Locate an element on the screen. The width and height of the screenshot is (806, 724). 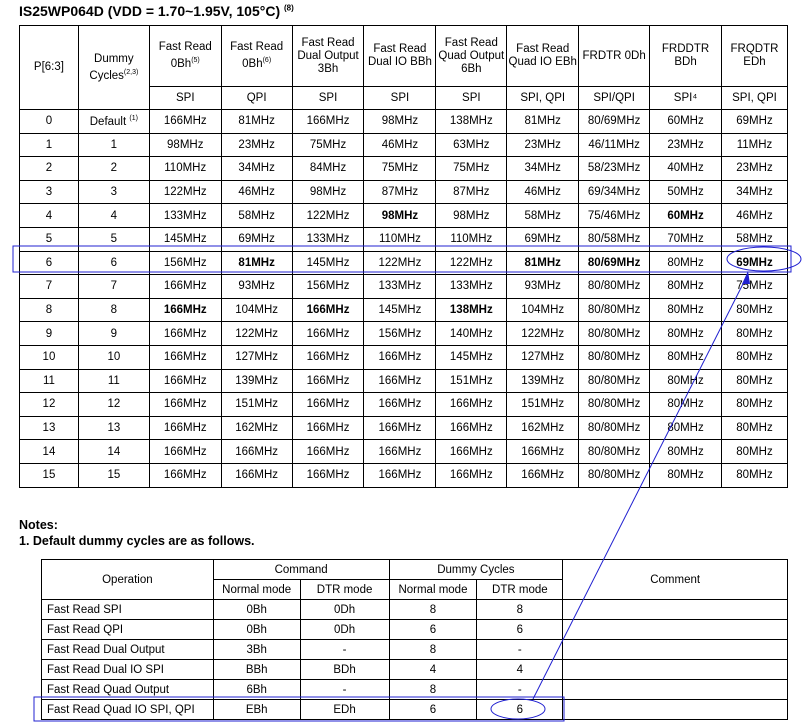
mode-cell: SPI⁴ is located at coordinates (685, 98).